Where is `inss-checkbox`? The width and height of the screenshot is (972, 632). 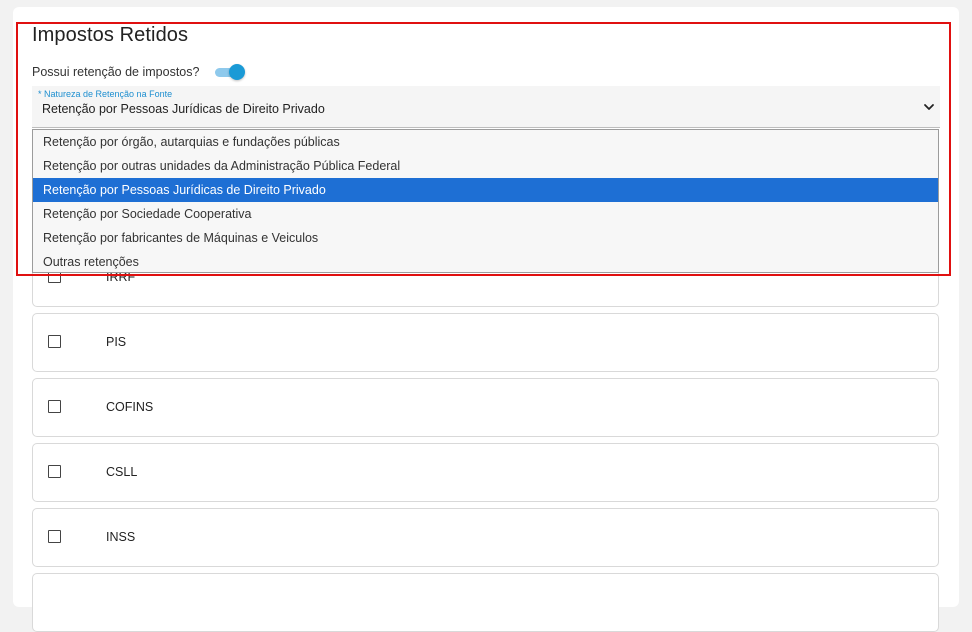
inss-checkbox is located at coordinates (54, 536).